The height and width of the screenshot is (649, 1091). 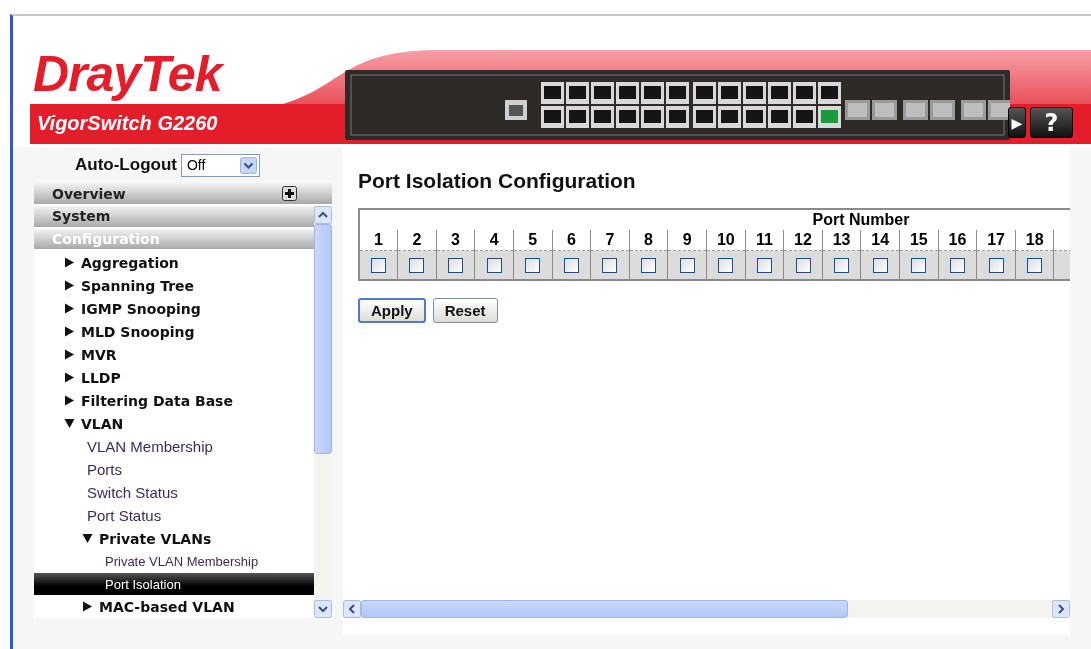 I want to click on menu-item: Filtering Data Base, so click(x=174, y=400).